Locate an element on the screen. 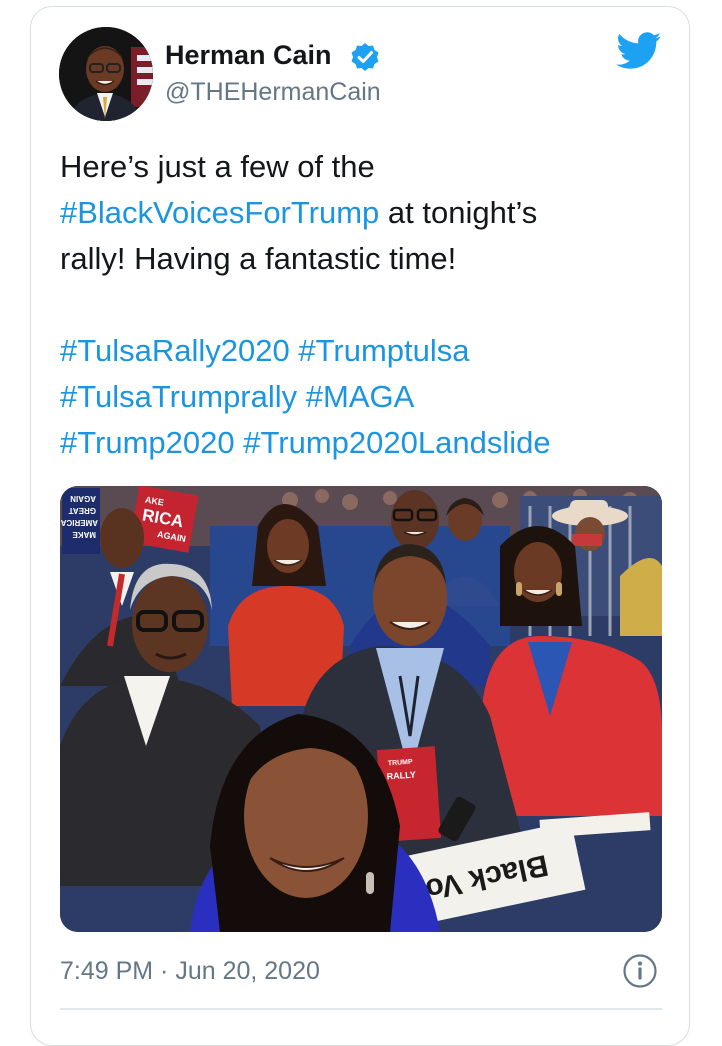  maga-sign-left: MAKE AMERICA GREAT AGAIN is located at coordinates (80, 521).